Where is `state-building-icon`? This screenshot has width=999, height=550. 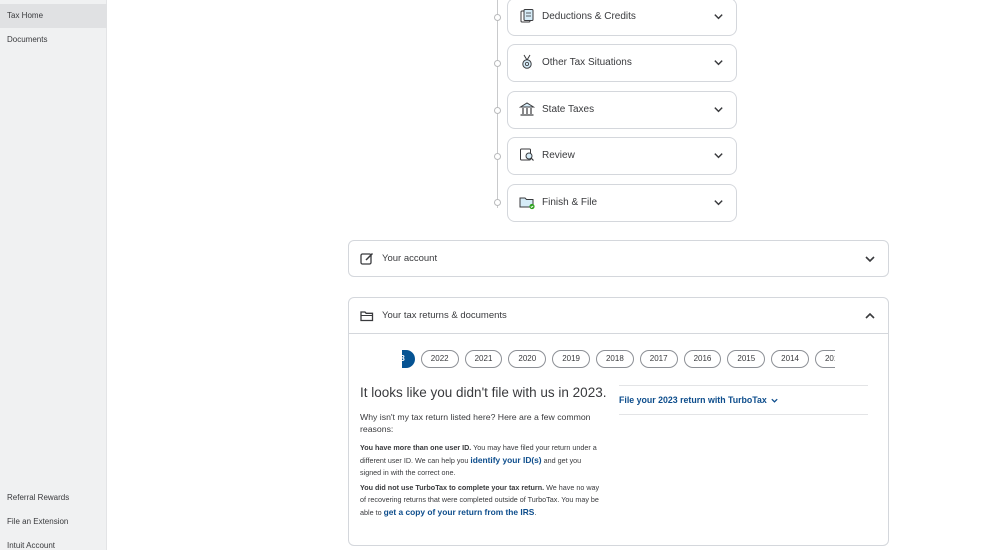 state-building-icon is located at coordinates (527, 109).